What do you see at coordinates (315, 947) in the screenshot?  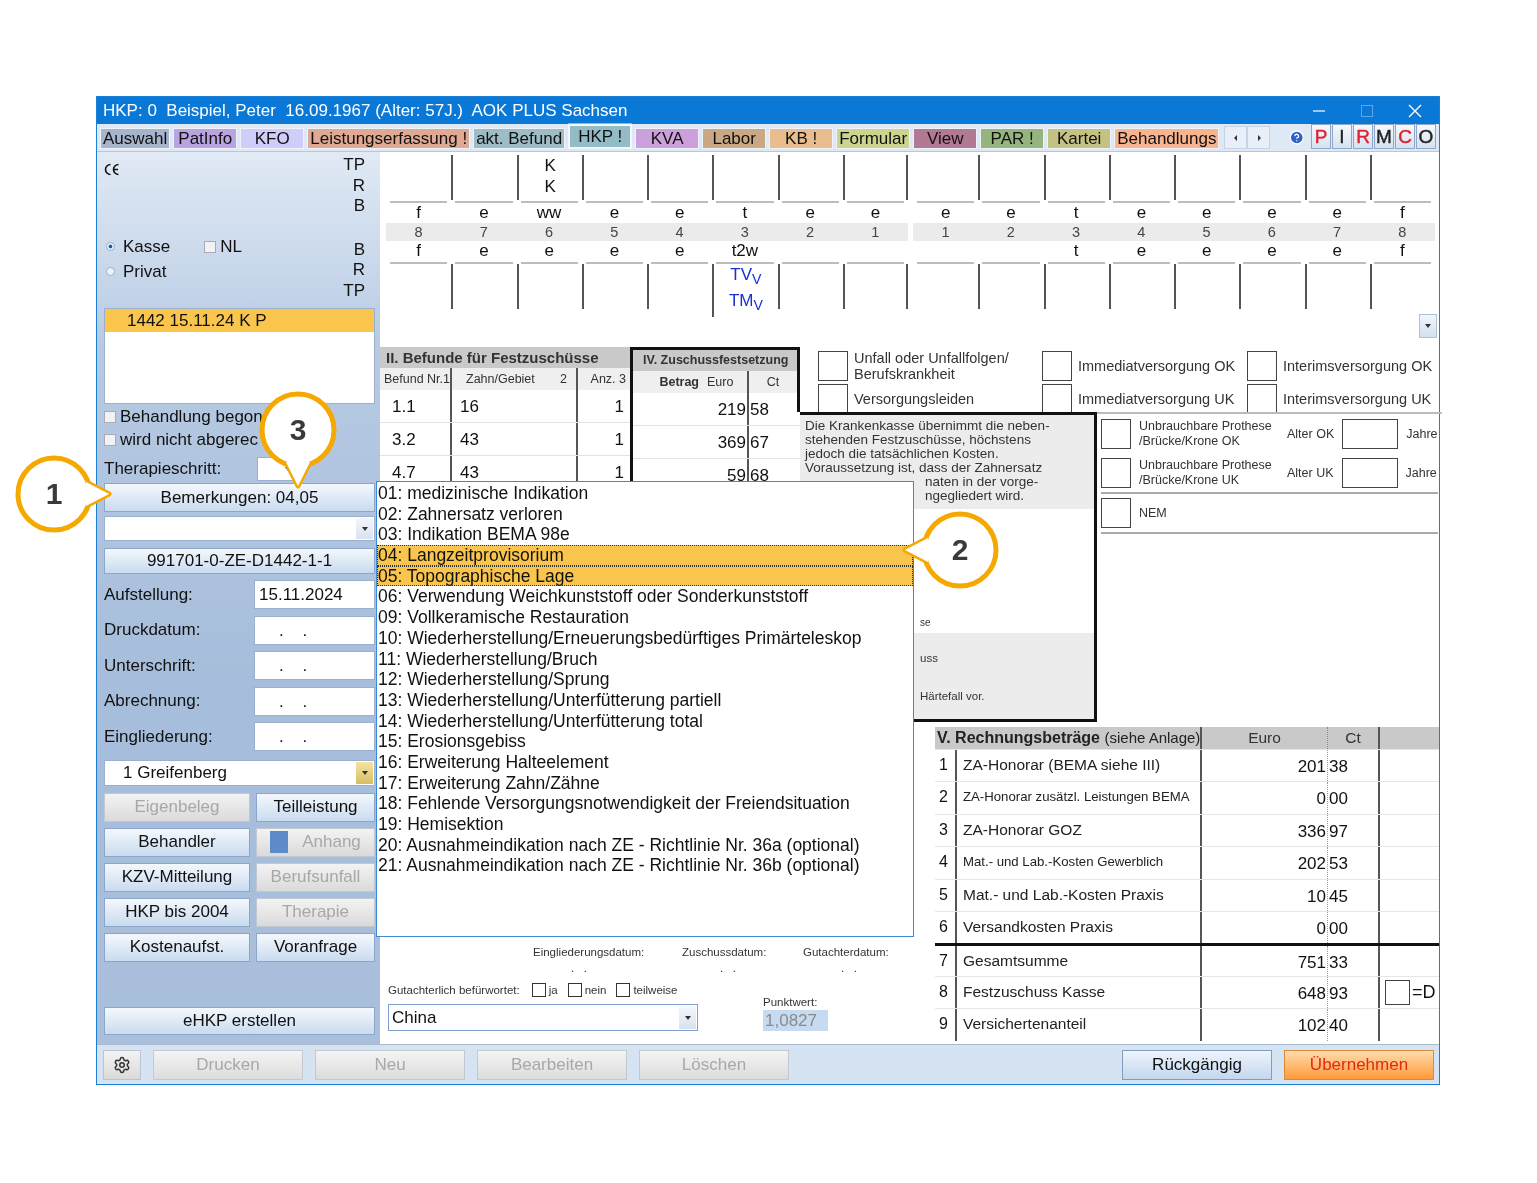 I see `panel-button: Voranfrage` at bounding box center [315, 947].